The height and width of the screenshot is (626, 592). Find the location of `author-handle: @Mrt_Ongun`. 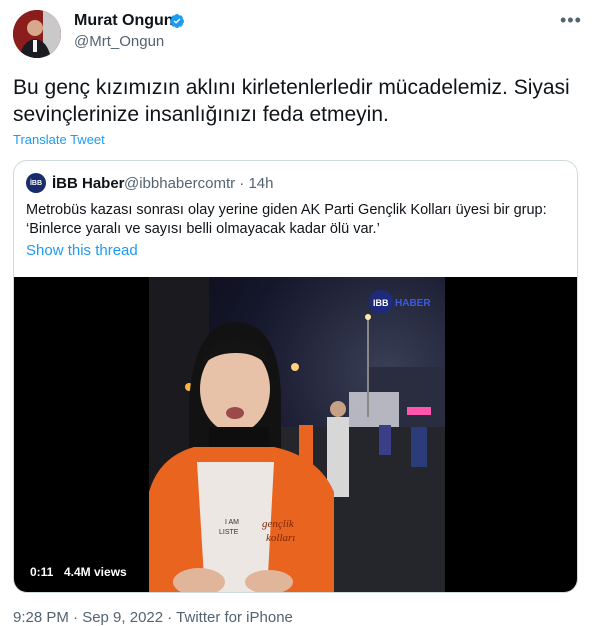

author-handle: @Mrt_Ongun is located at coordinates (119, 41).